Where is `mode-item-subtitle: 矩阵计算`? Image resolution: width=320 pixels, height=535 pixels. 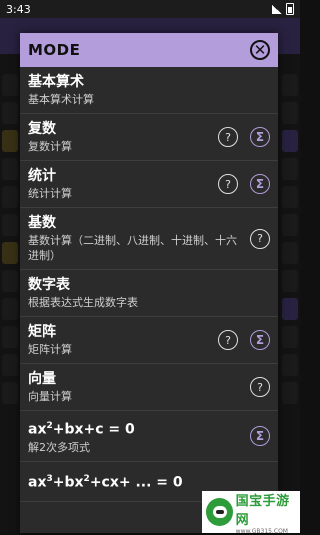
mode-item-subtitle: 矩阵计算 is located at coordinates (50, 349).